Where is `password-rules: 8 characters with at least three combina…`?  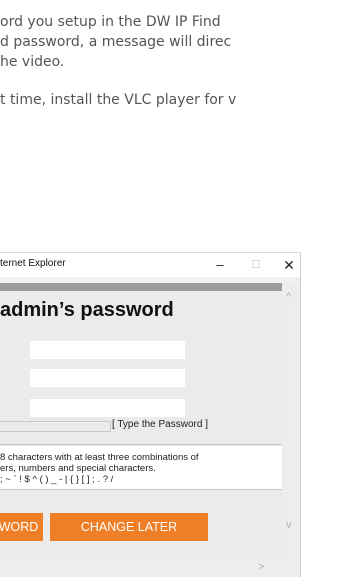 password-rules: 8 characters with at least three combina… is located at coordinates (141, 467).